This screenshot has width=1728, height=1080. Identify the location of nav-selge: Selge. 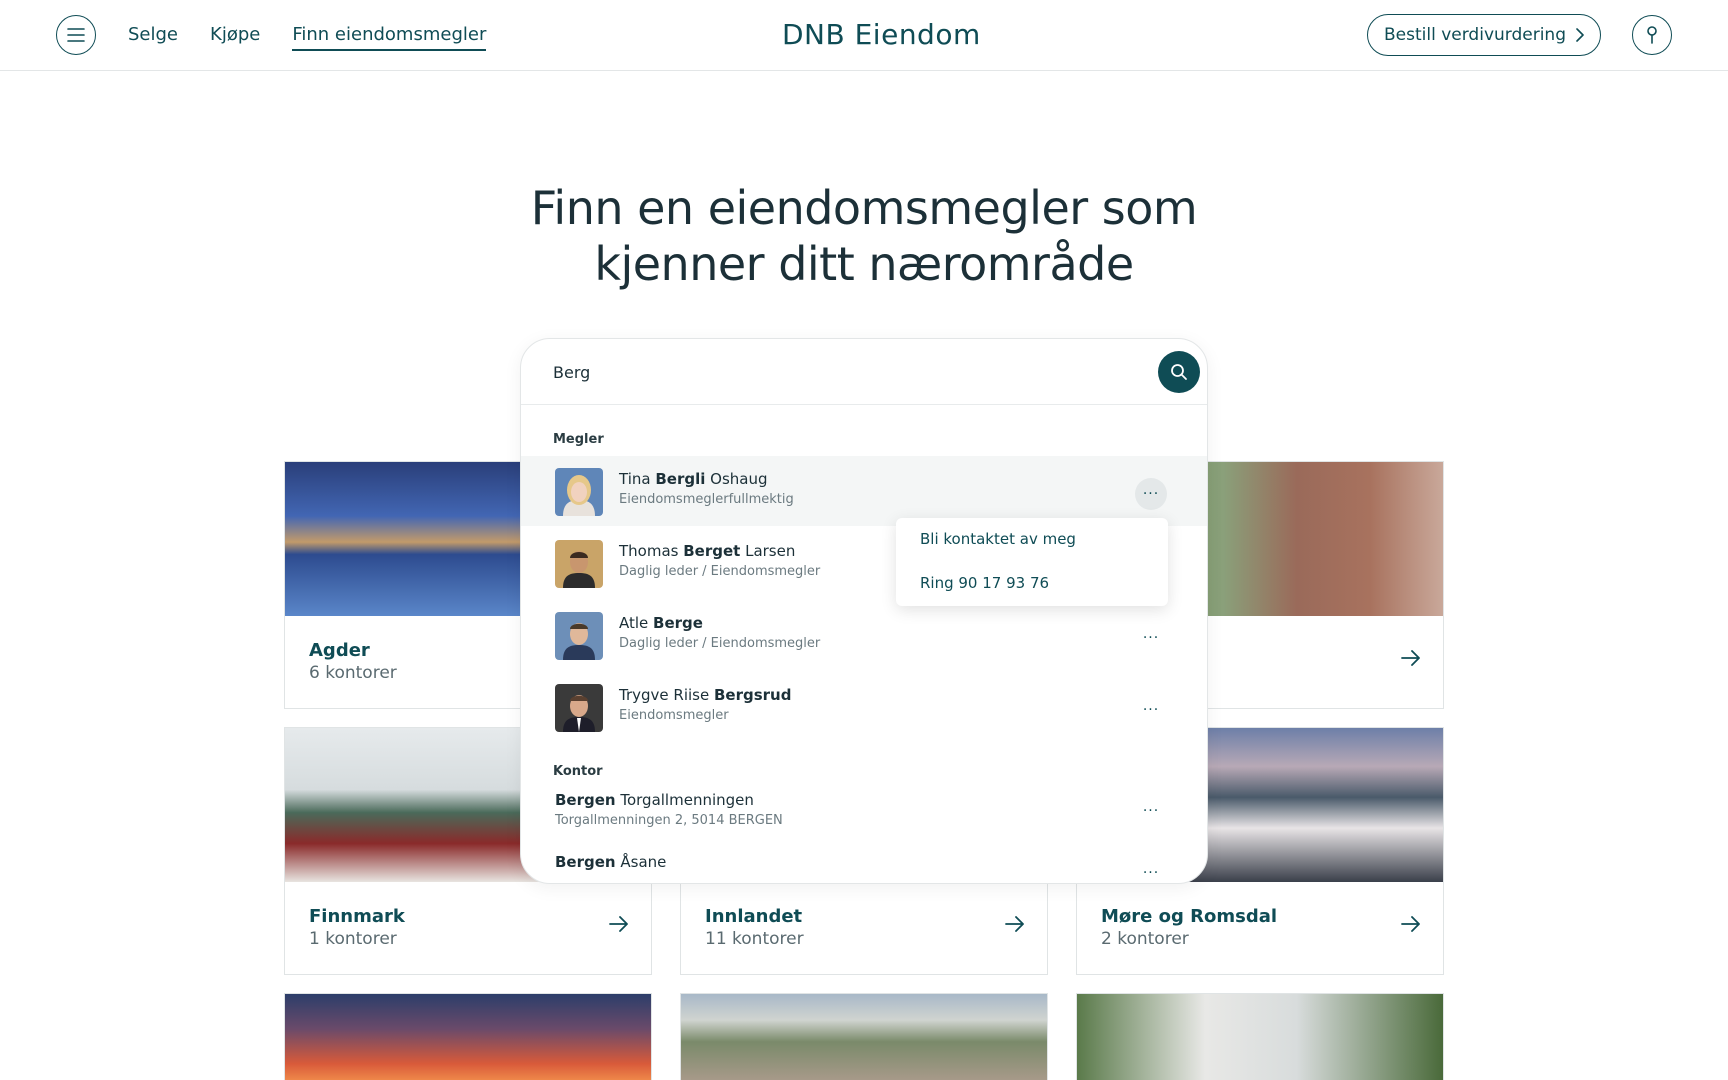
(153, 36).